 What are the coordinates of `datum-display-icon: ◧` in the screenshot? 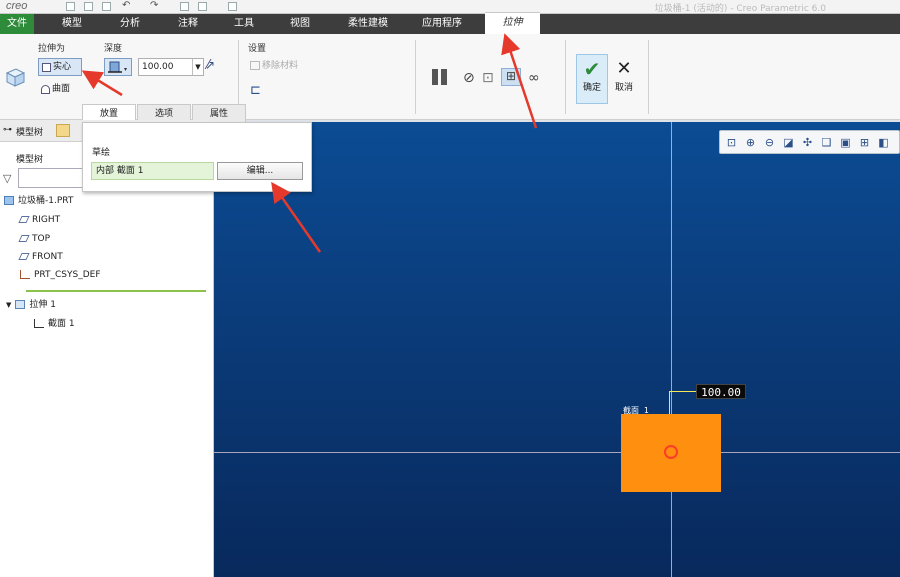 It's located at (883, 142).